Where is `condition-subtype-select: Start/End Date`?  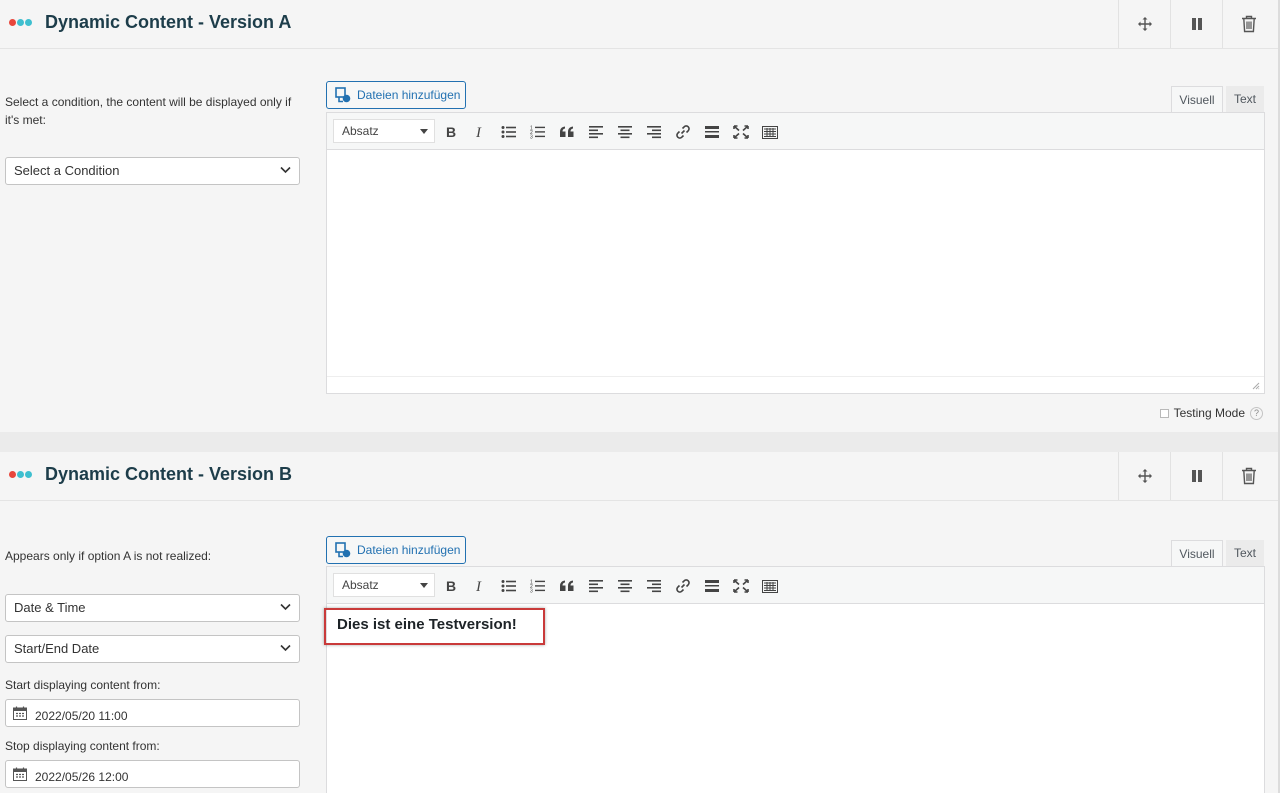 condition-subtype-select: Start/End Date is located at coordinates (152, 649).